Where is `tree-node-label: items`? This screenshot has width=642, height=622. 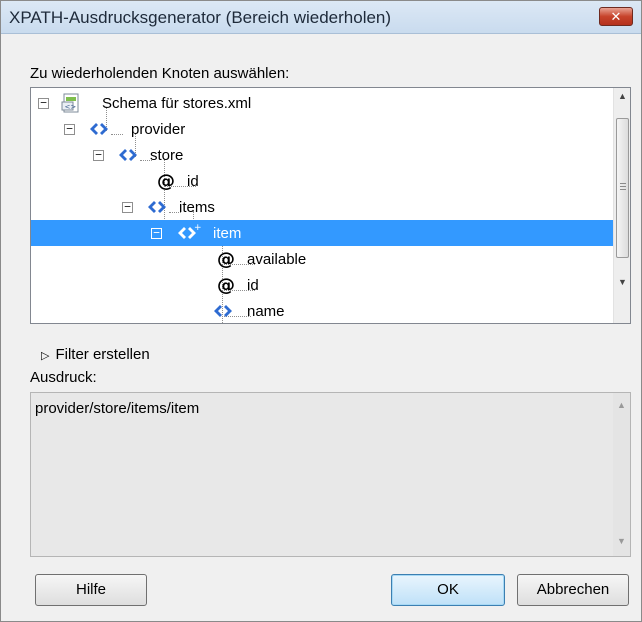 tree-node-label: items is located at coordinates (197, 207).